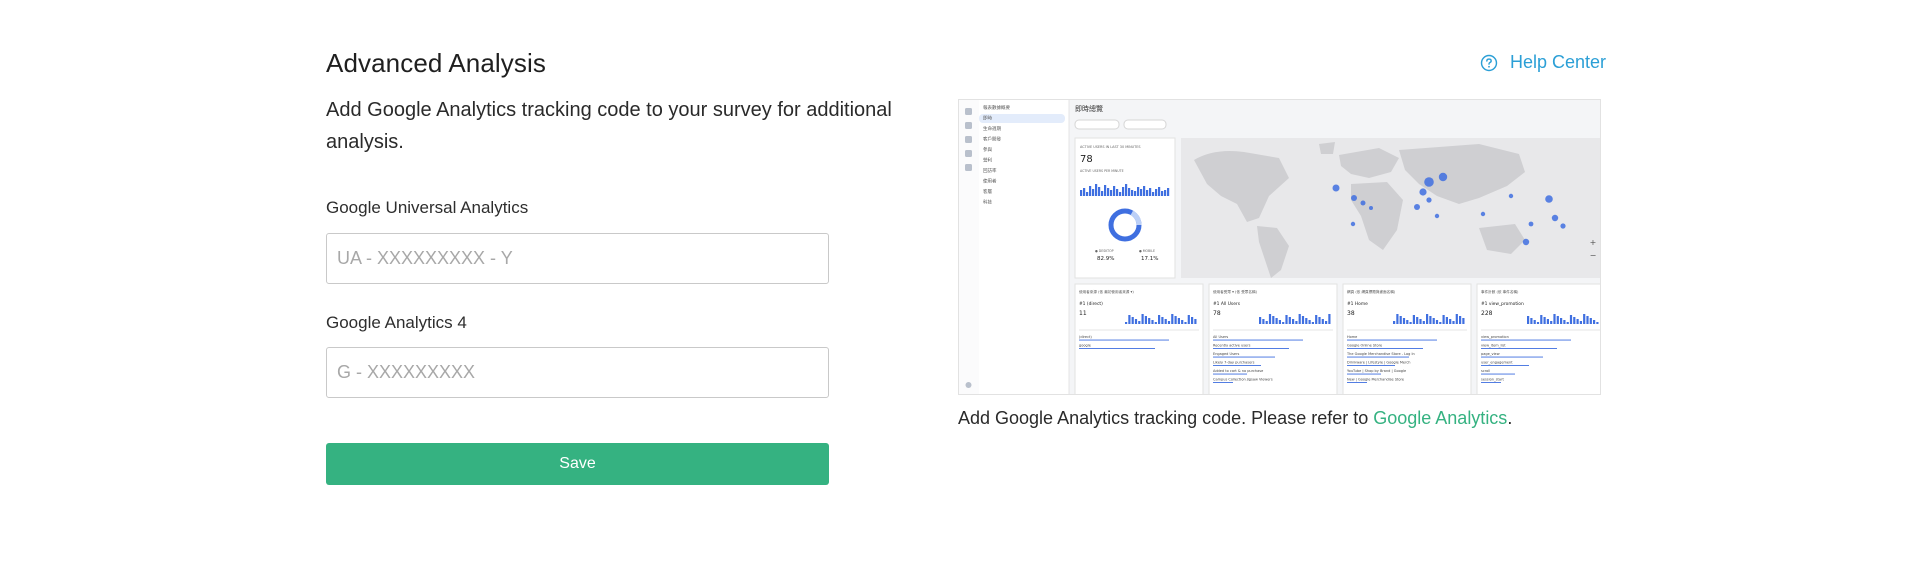  Describe the element at coordinates (992, 139) in the screenshot. I see `preview-sidebar-item: 客戶開發` at that location.